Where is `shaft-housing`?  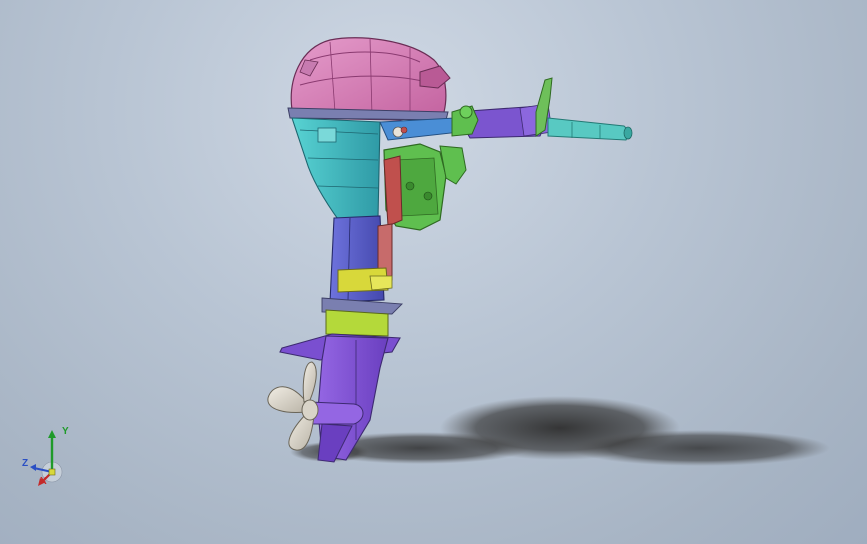 shaft-housing is located at coordinates (361, 259).